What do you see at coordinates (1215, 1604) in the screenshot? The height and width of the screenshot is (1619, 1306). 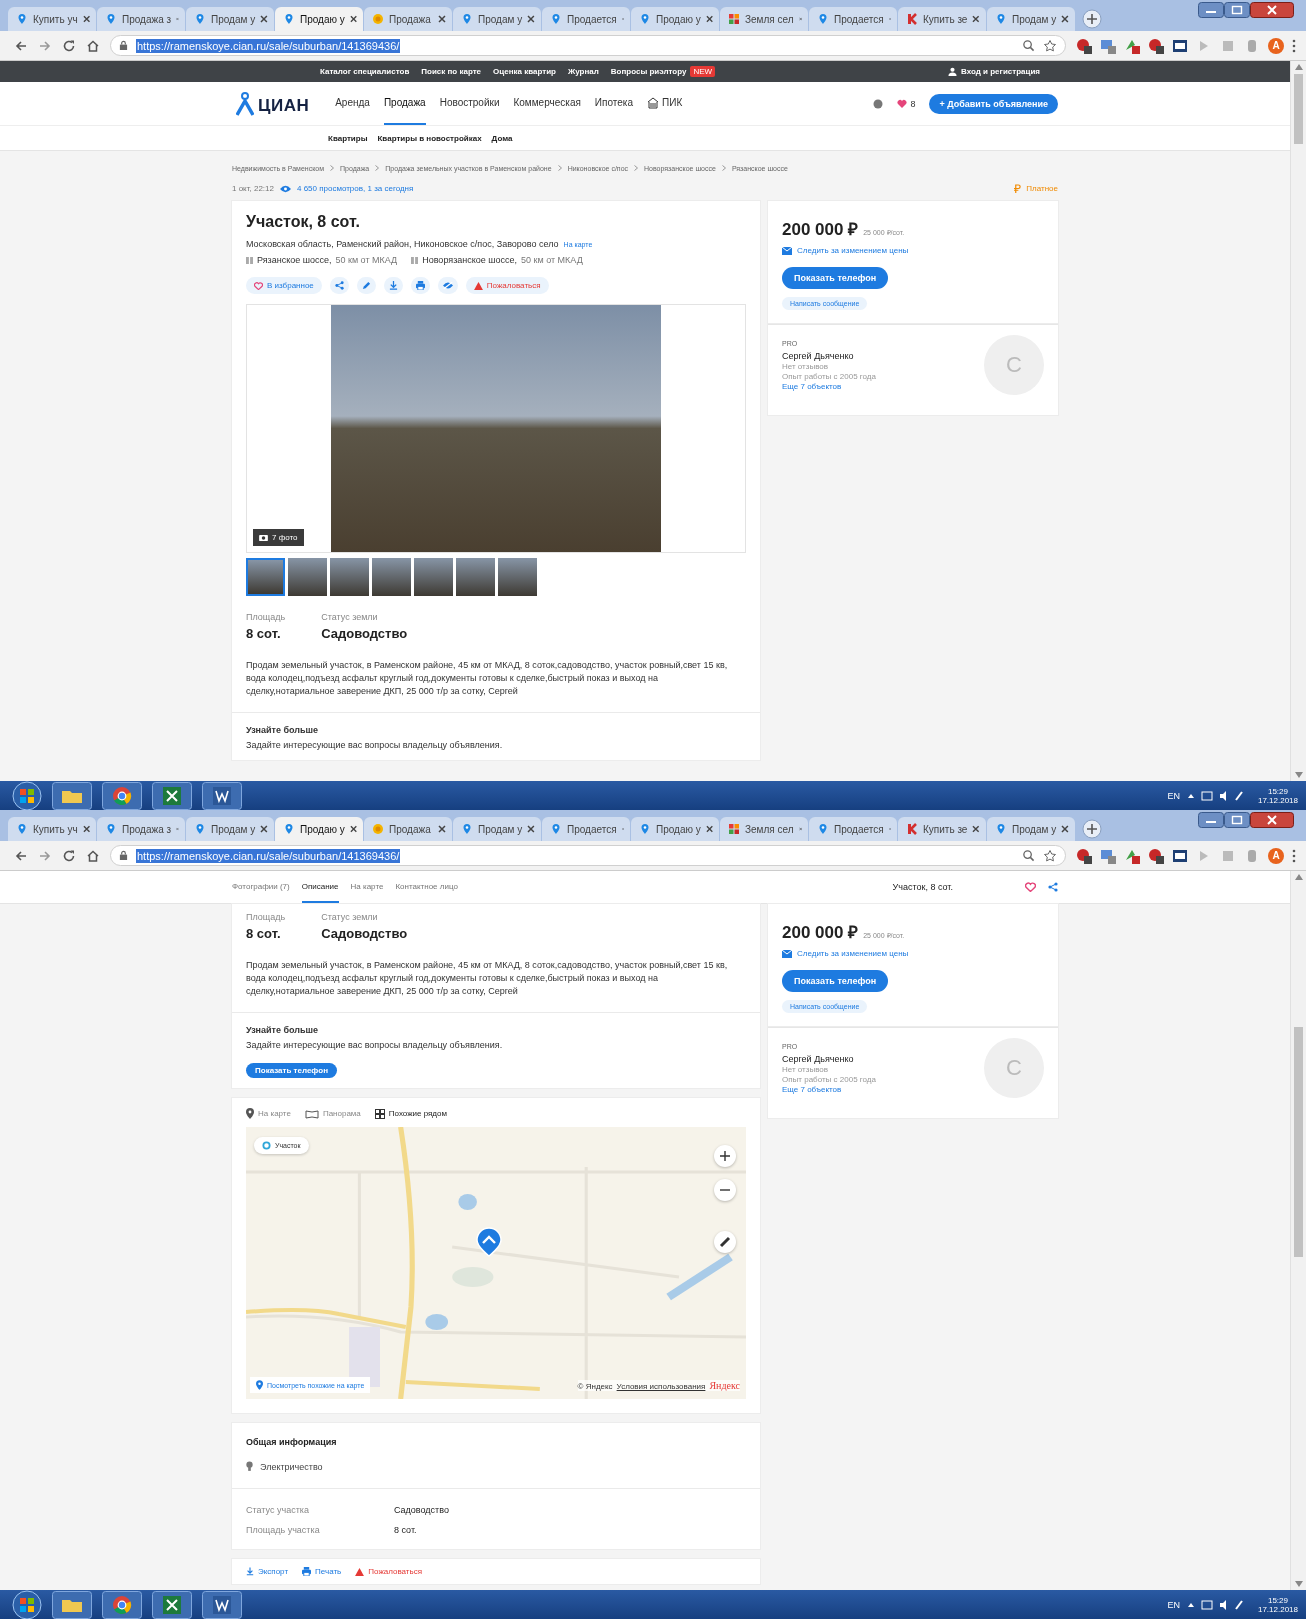 I see `tray-icons` at bounding box center [1215, 1604].